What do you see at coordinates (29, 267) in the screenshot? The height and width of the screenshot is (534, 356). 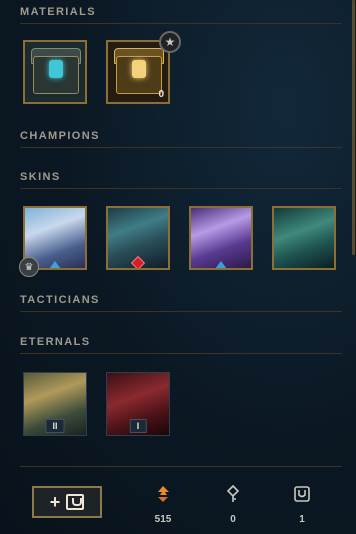 I see `emblem-icon: ♛` at bounding box center [29, 267].